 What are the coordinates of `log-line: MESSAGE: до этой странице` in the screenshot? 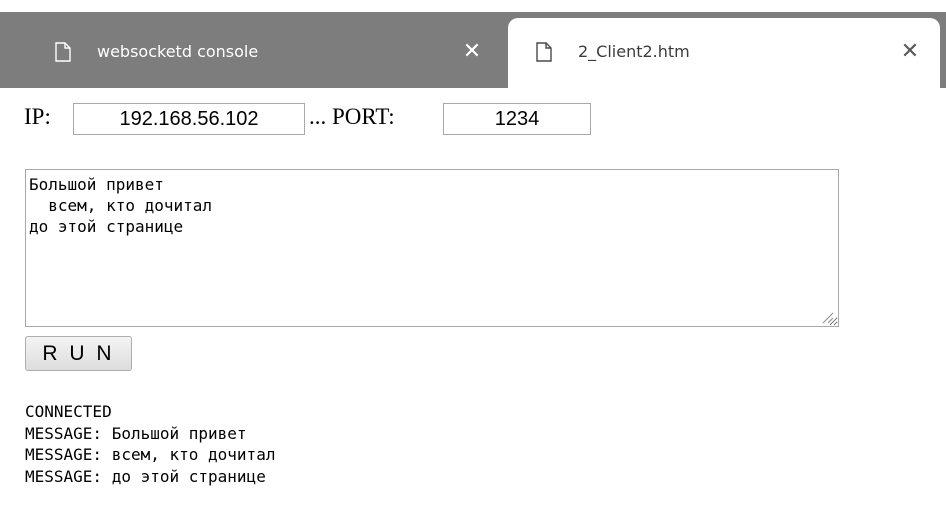 It's located at (145, 476).